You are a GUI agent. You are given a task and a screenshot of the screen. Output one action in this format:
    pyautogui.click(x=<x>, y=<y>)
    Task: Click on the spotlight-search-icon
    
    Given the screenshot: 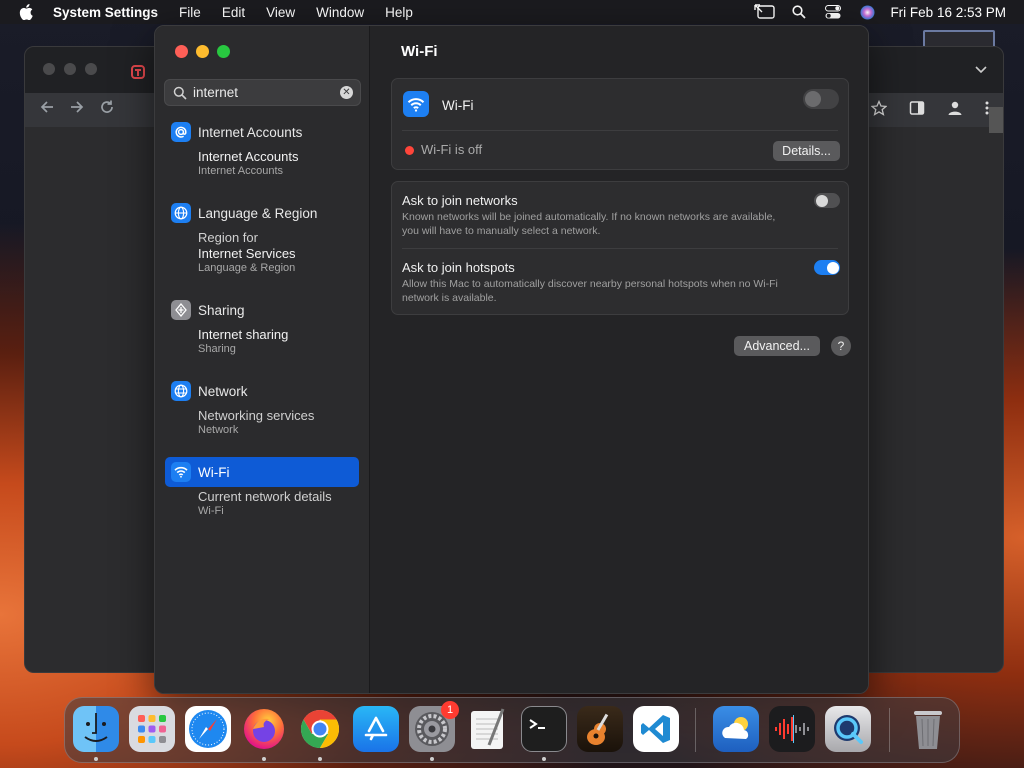 What is the action you would take?
    pyautogui.click(x=799, y=12)
    